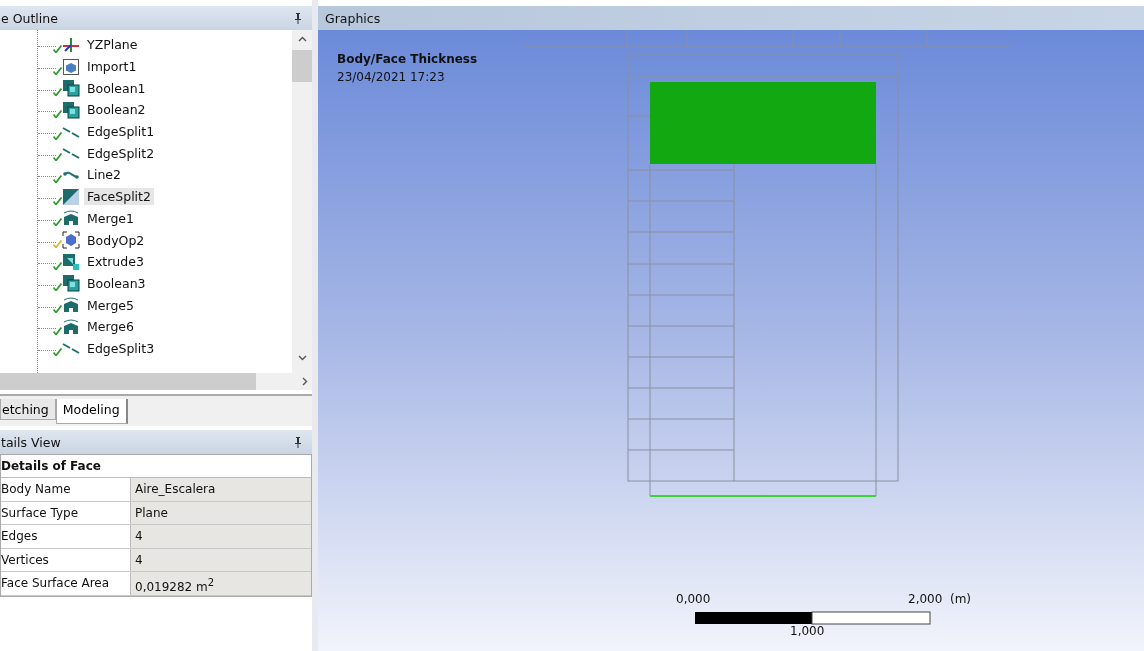 The image size is (1144, 651). Describe the element at coordinates (391, 77) in the screenshot. I see `timestamp: 23/04/2021 17:23` at that location.